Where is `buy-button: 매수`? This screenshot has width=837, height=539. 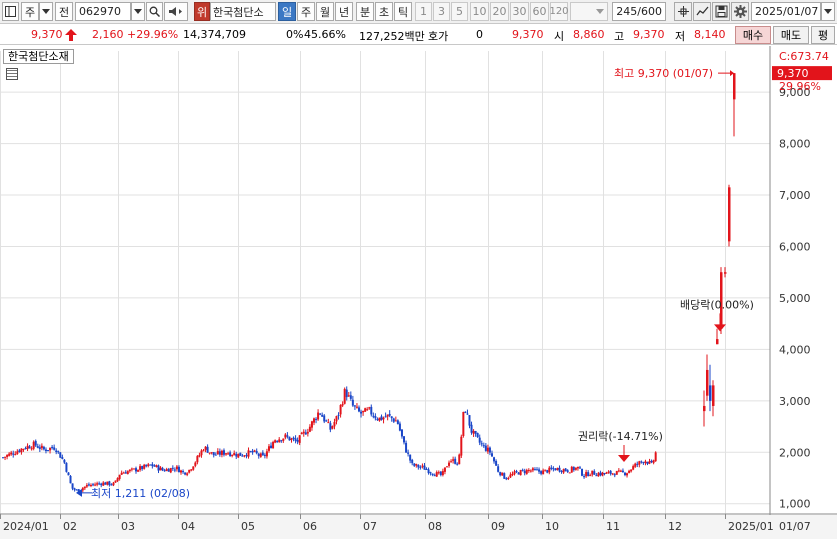 buy-button: 매수 is located at coordinates (753, 35).